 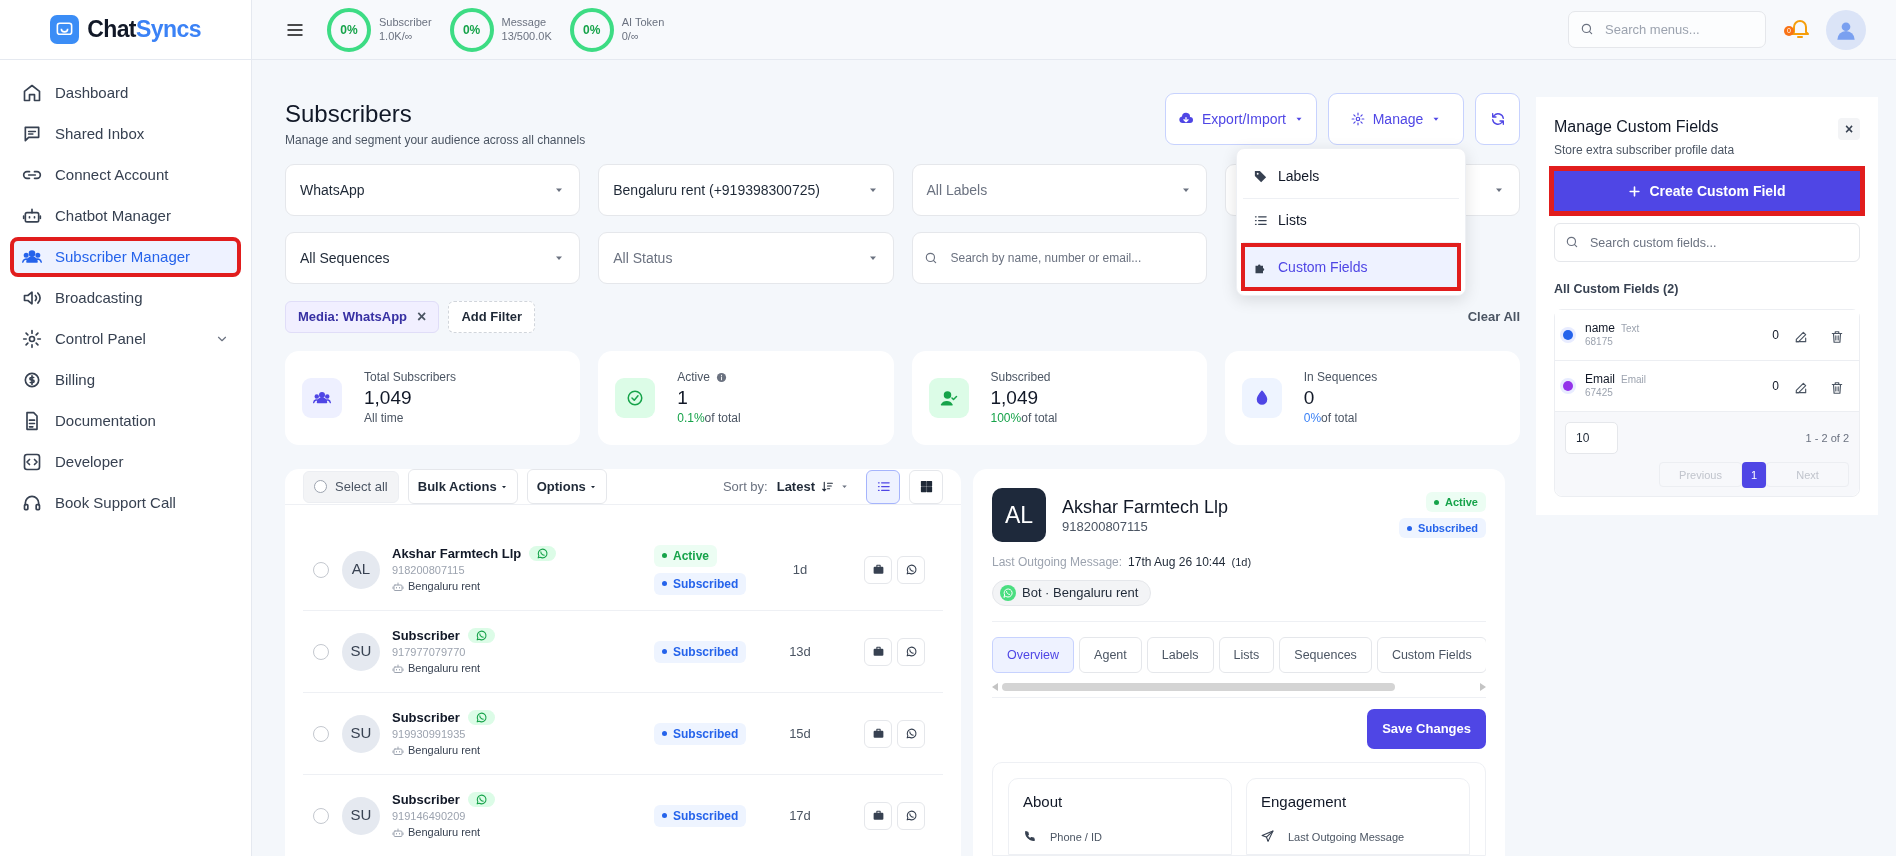 What do you see at coordinates (623, 815) in the screenshot?
I see `subscriber-row: SU Subscriber 919146490209 Bengaluru rent Subscribed 17d` at bounding box center [623, 815].